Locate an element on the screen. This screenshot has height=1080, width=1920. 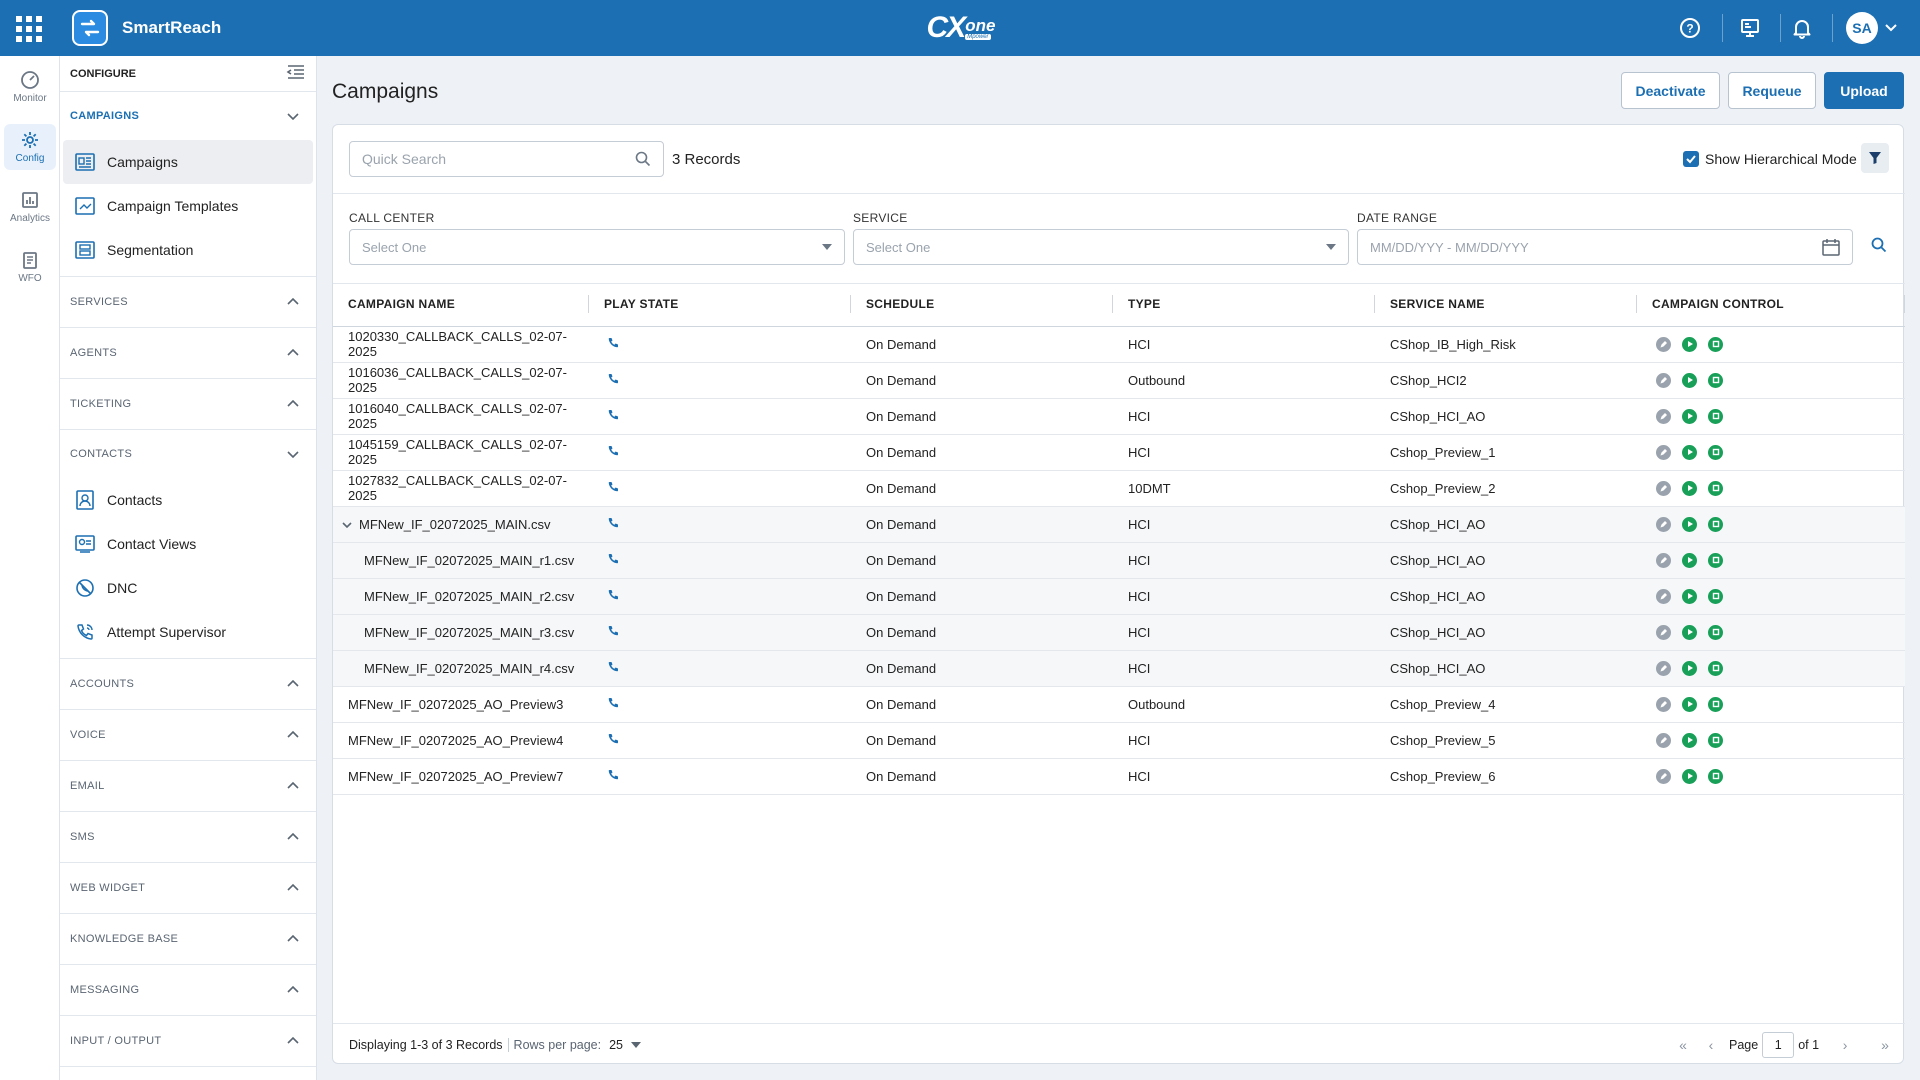
last-page-icon: » is located at coordinates (1885, 1045).